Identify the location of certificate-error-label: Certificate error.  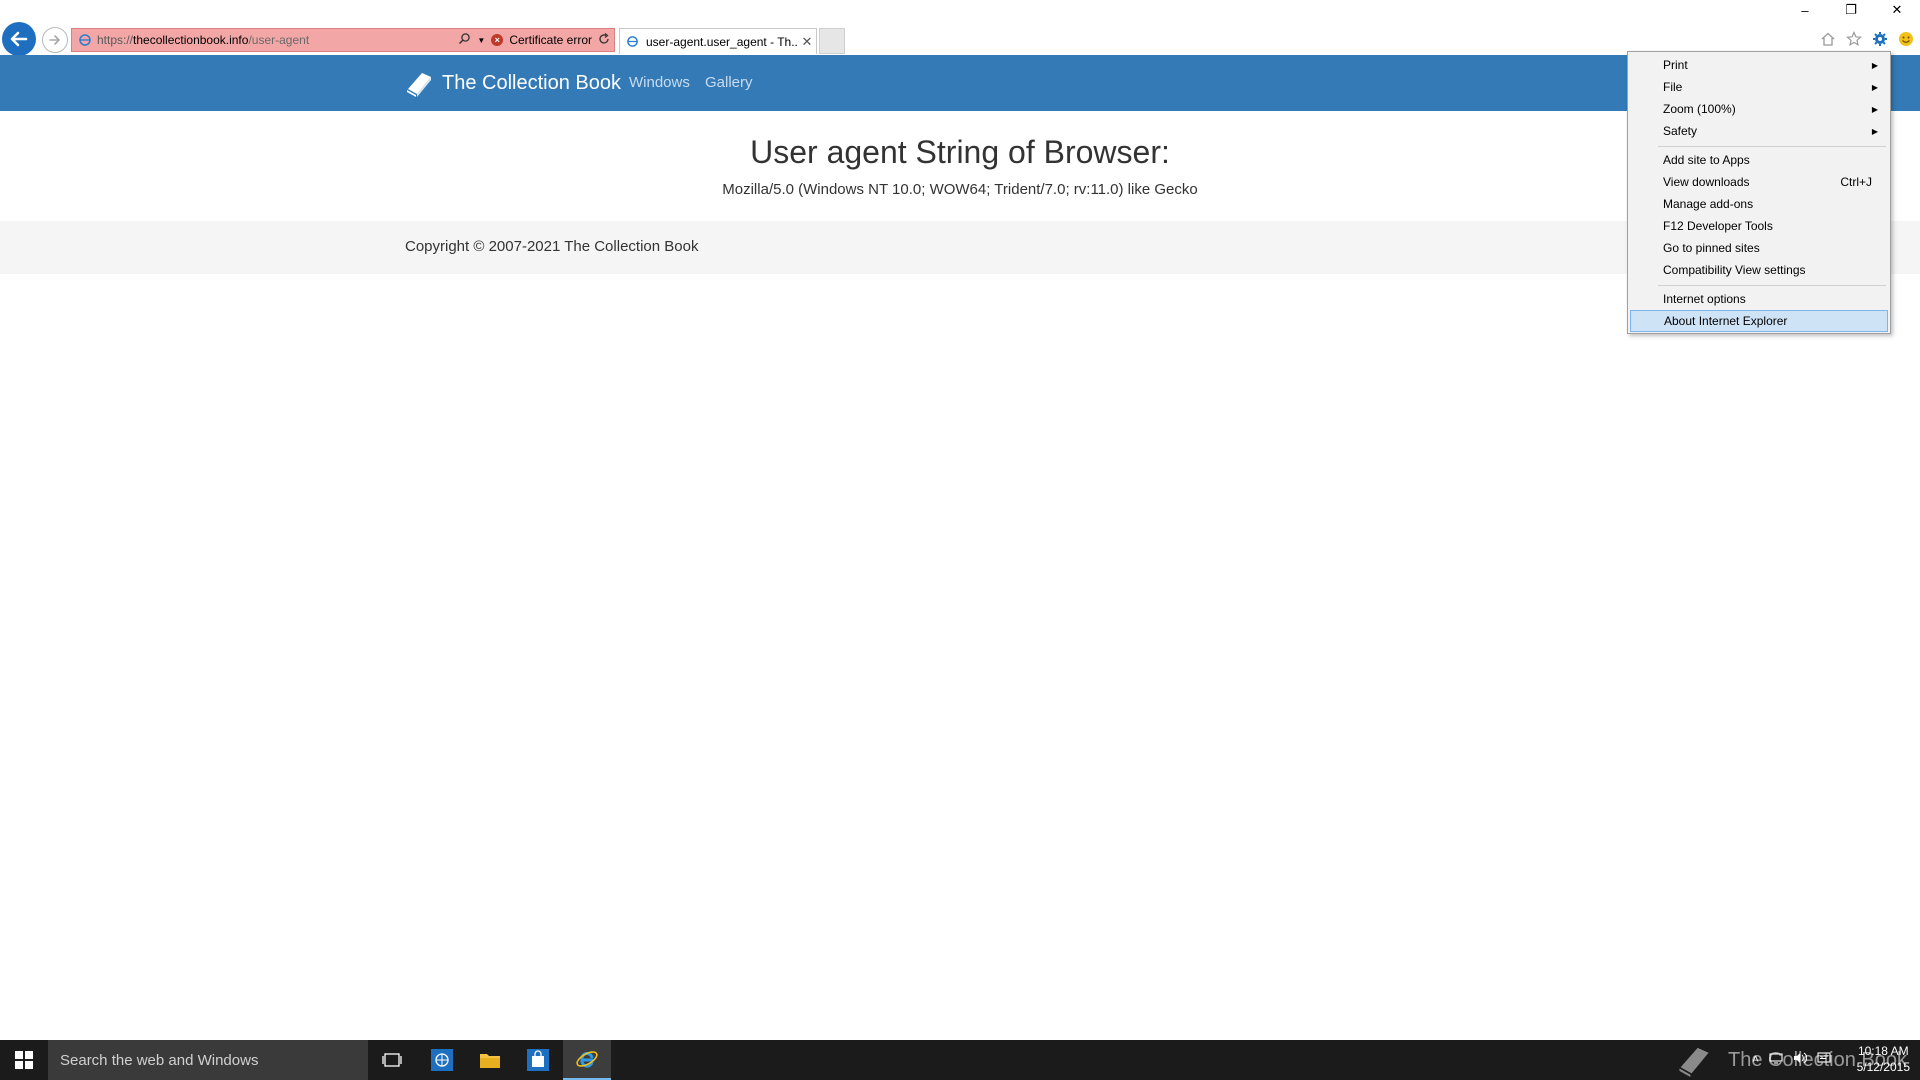
(550, 40).